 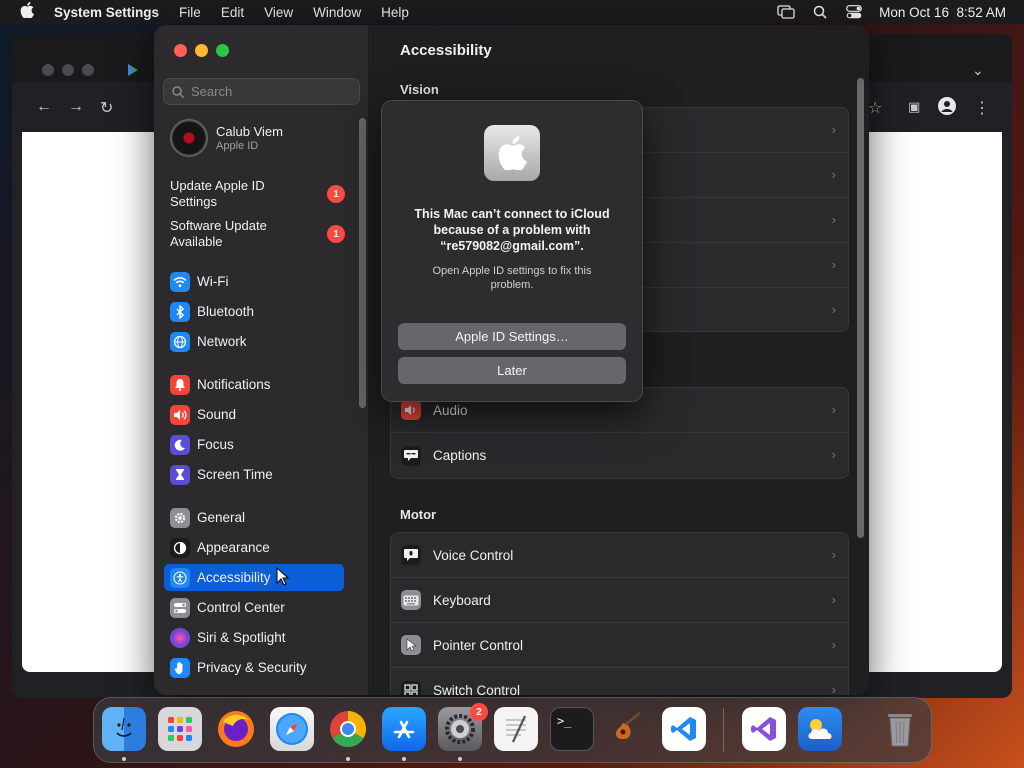 What do you see at coordinates (404, 729) in the screenshot?
I see `app-store-icon` at bounding box center [404, 729].